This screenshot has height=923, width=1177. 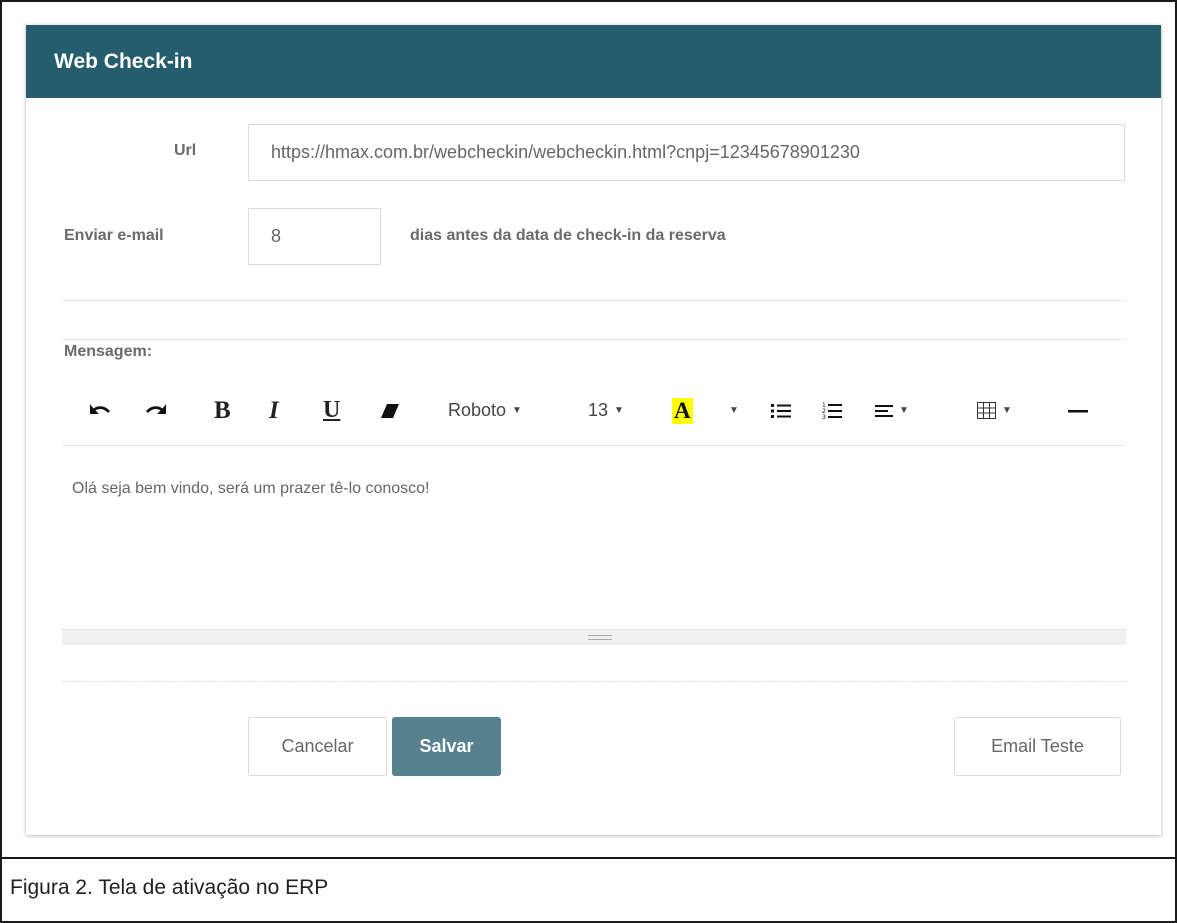 What do you see at coordinates (108, 351) in the screenshot?
I see `message-label: Mensagem:` at bounding box center [108, 351].